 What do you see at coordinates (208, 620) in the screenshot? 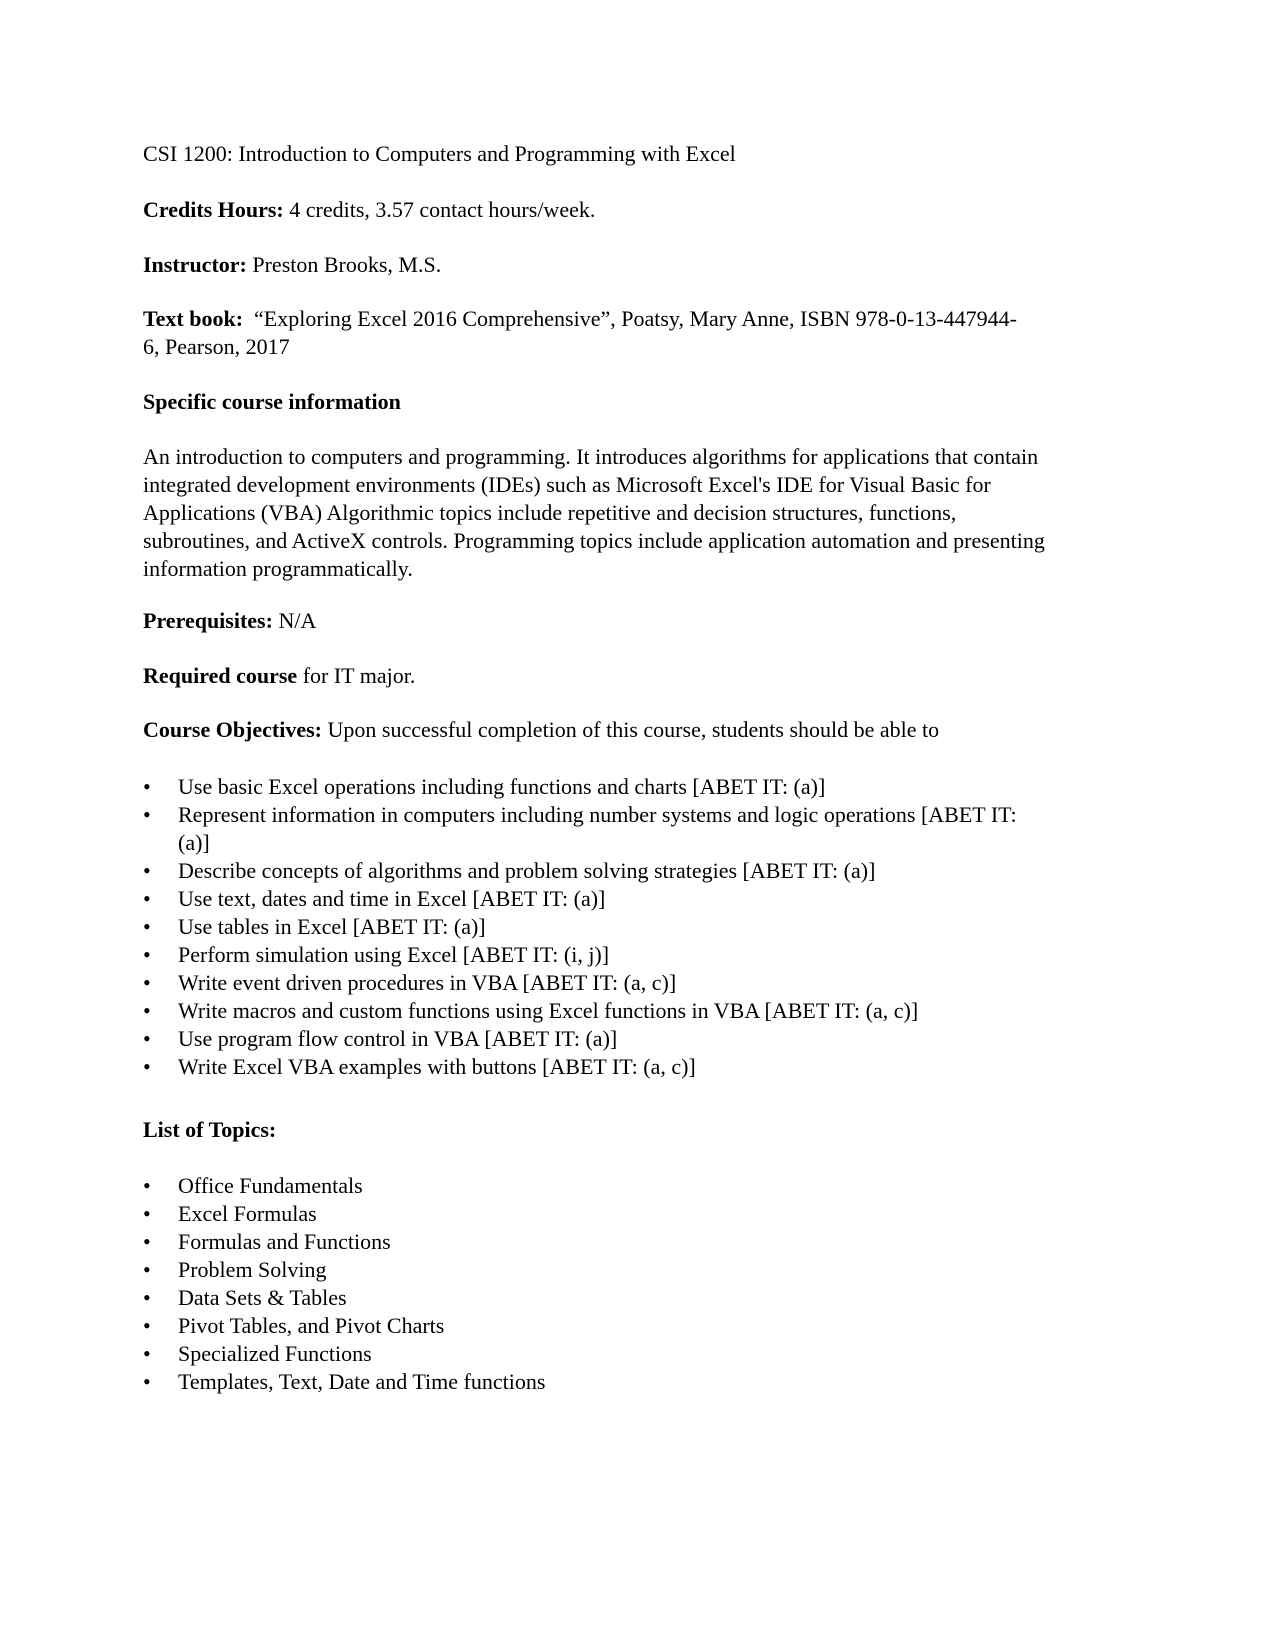
I see `prerequisites-label: Prerequisites:` at bounding box center [208, 620].